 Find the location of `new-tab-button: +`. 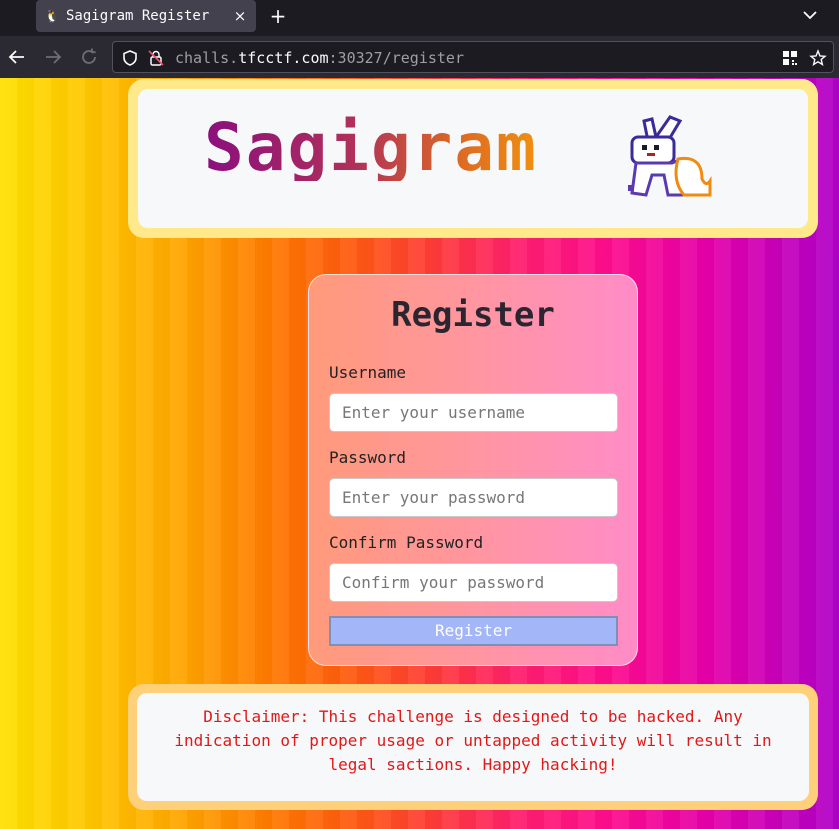

new-tab-button: + is located at coordinates (278, 16).